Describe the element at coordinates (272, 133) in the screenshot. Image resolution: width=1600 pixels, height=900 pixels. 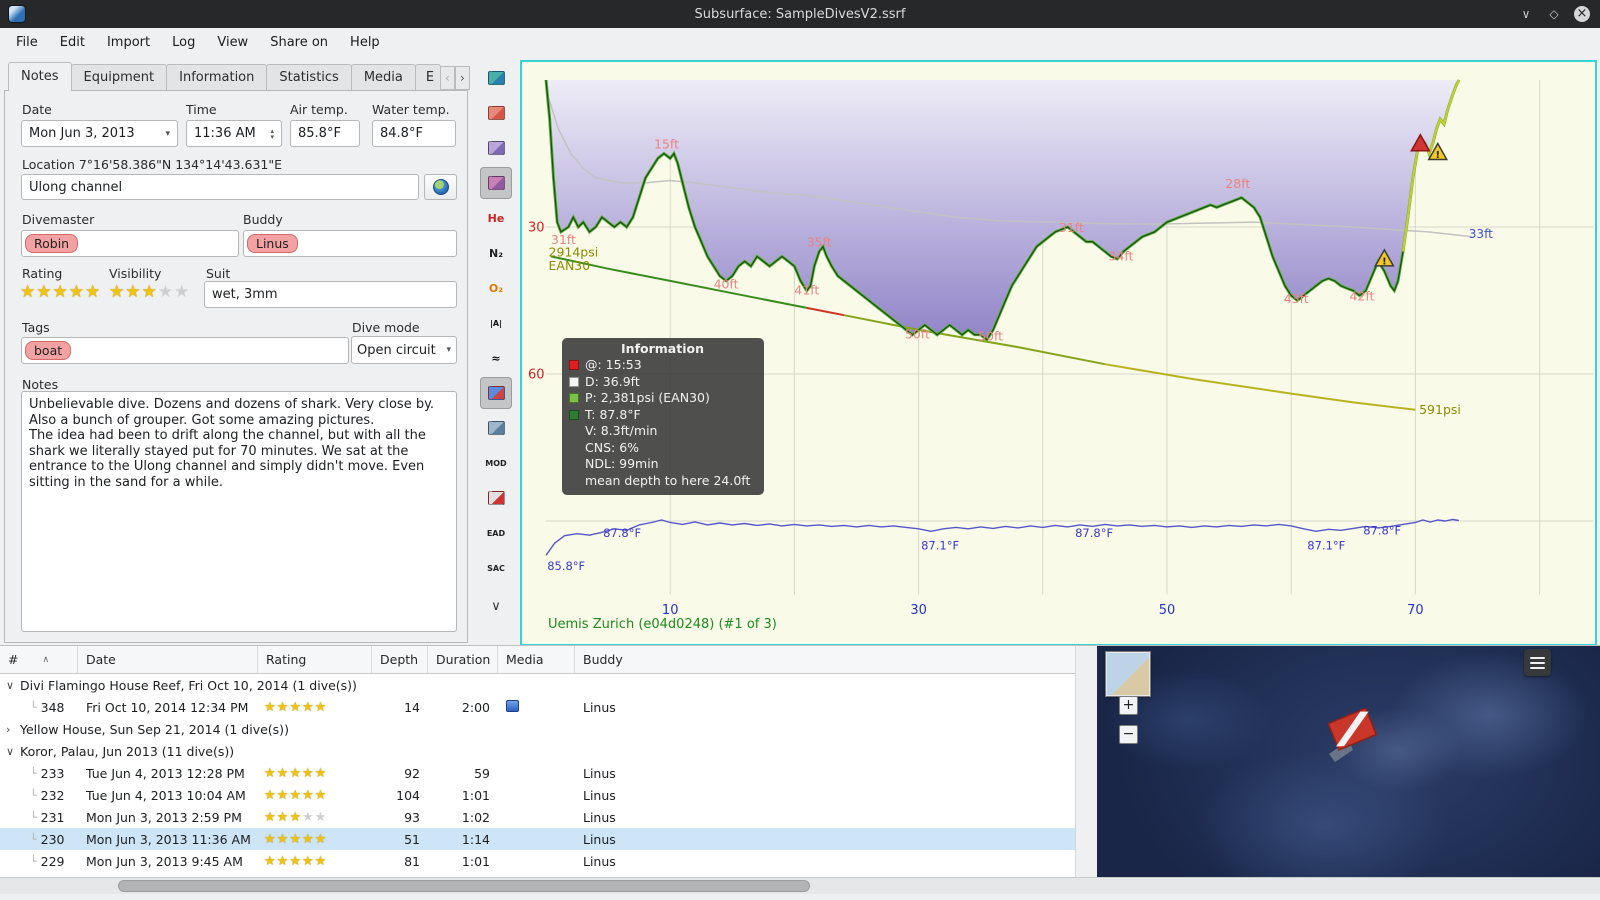
I see `spinner-arrows-icon: ▴ ▾` at that location.